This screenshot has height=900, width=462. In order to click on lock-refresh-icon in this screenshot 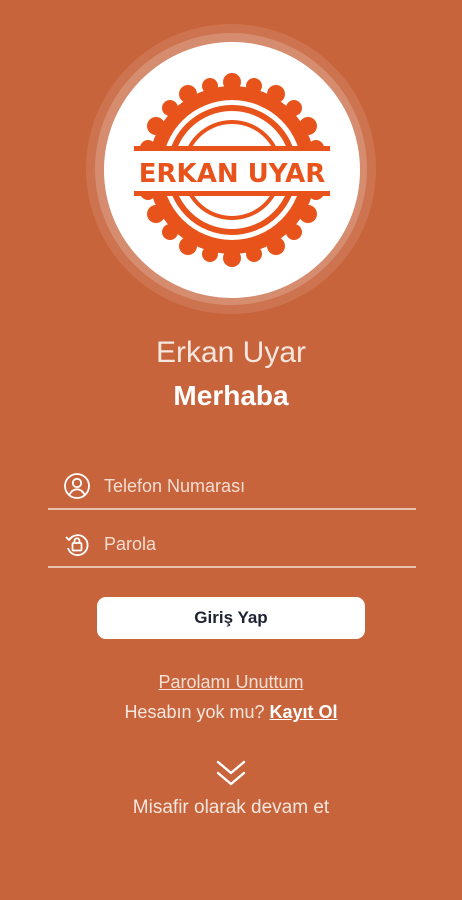, I will do `click(77, 544)`.